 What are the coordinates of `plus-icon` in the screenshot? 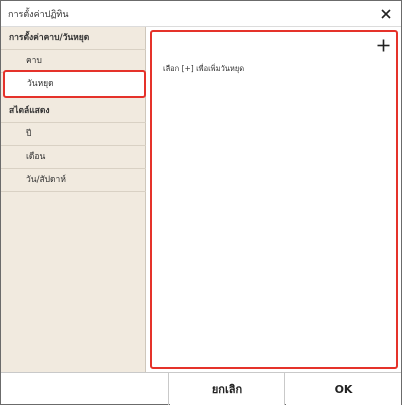 It's located at (383, 45).